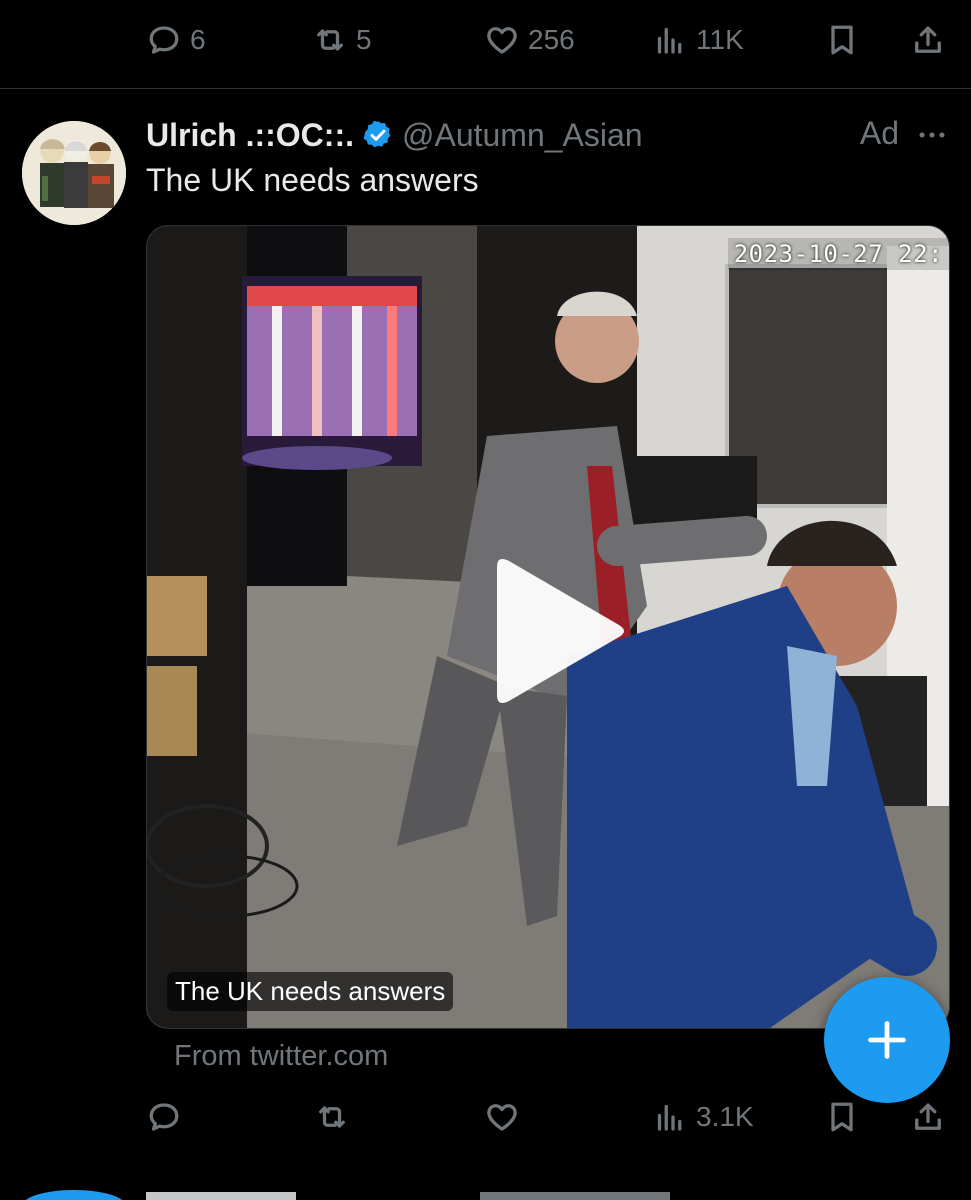 This screenshot has height=1200, width=971. I want to click on tweet-text: The UK needs answers, so click(312, 180).